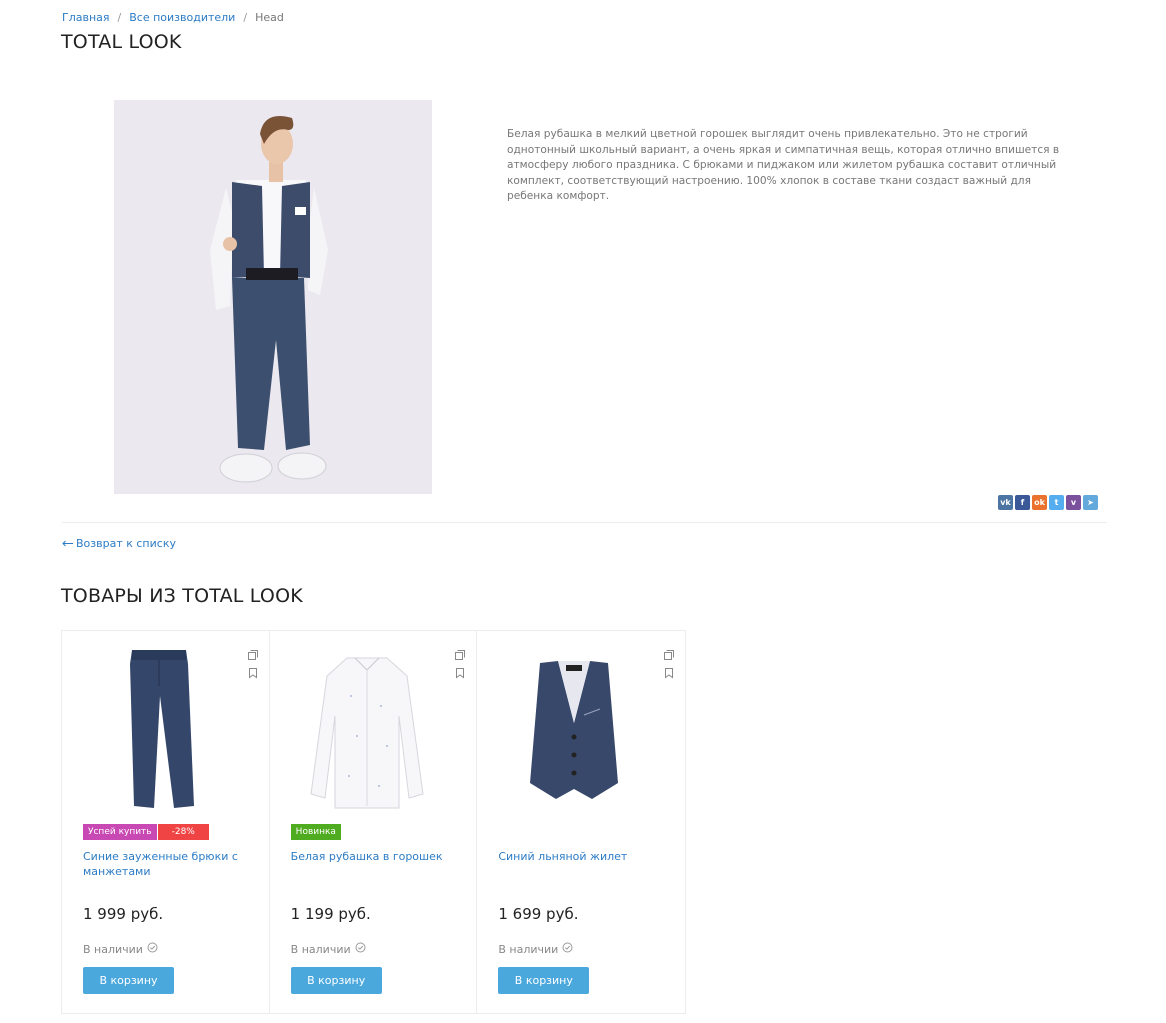 This screenshot has width=1166, height=1023. I want to click on product-badges: Успей купить -28%, so click(146, 832).